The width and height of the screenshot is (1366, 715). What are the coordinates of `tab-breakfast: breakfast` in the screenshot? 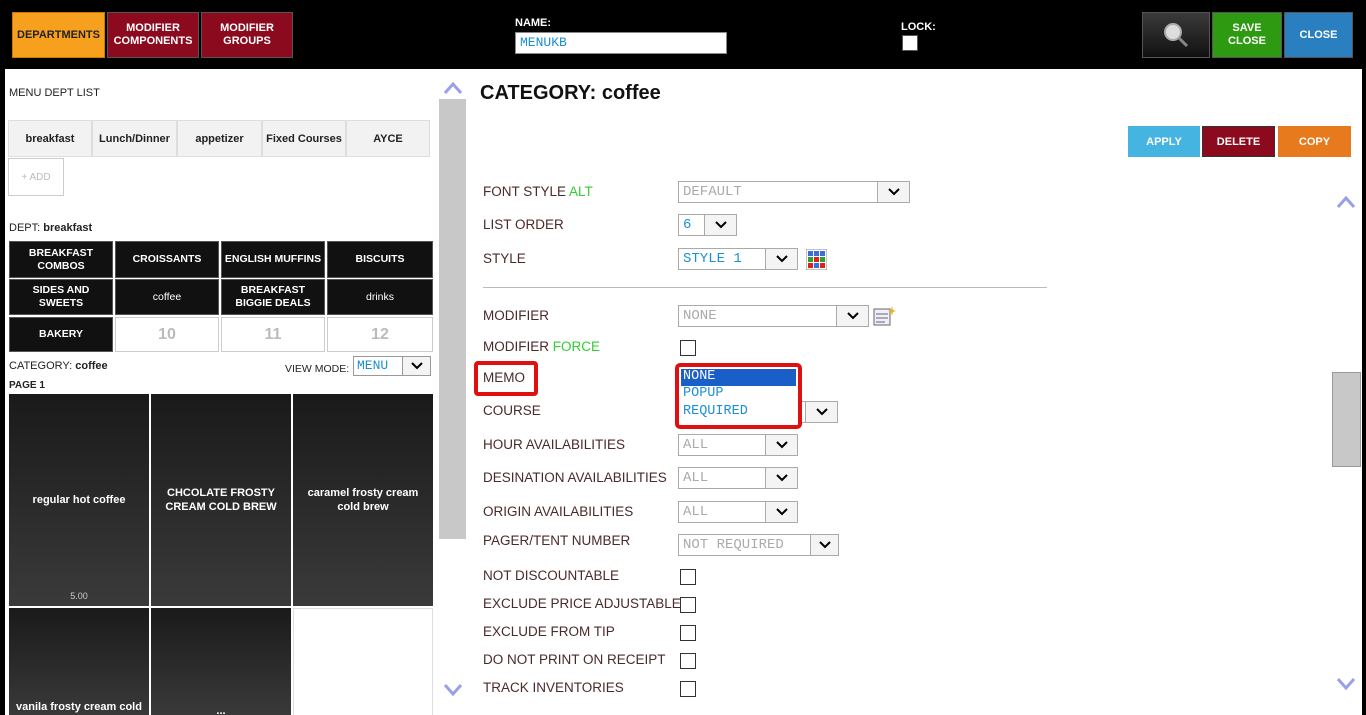 It's located at (50, 138).